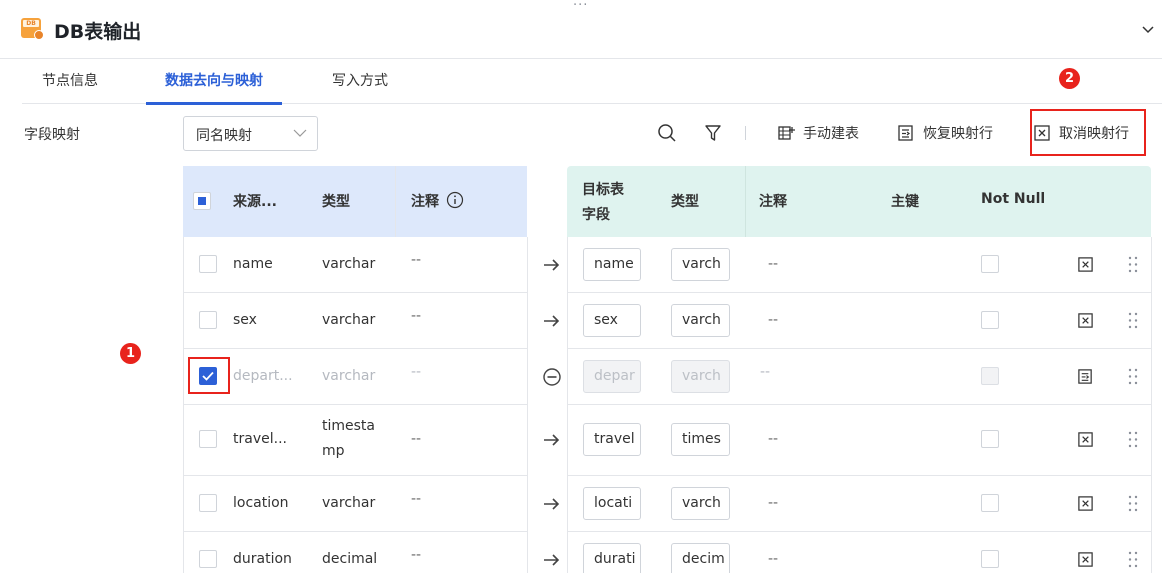 This screenshot has height=573, width=1162. What do you see at coordinates (612, 376) in the screenshot?
I see `target-field-input: depar` at bounding box center [612, 376].